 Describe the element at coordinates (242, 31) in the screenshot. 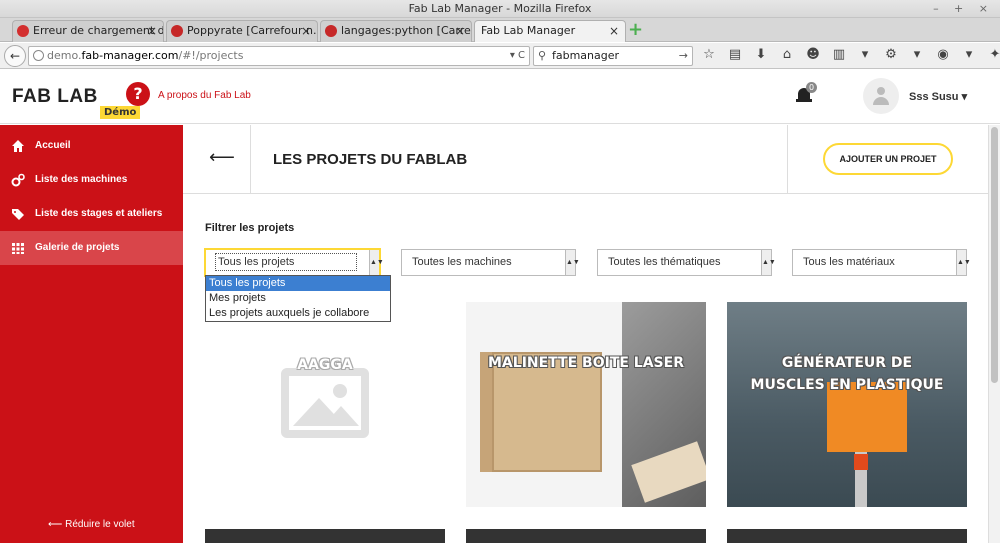

I see `tab-poppyrate: Poppyrate [Carrefour n... ×` at that location.